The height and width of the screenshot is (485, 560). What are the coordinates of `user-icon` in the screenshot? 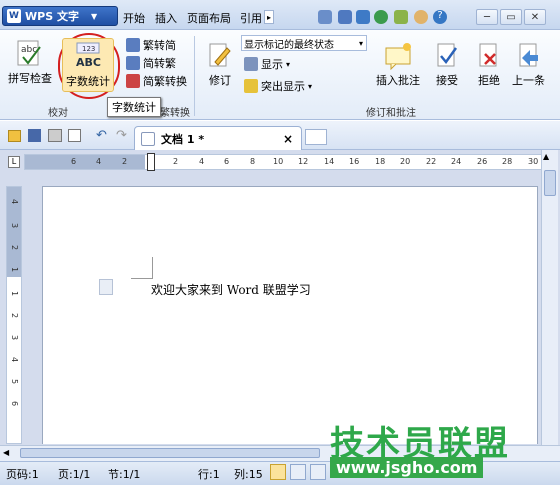 It's located at (421, 17).